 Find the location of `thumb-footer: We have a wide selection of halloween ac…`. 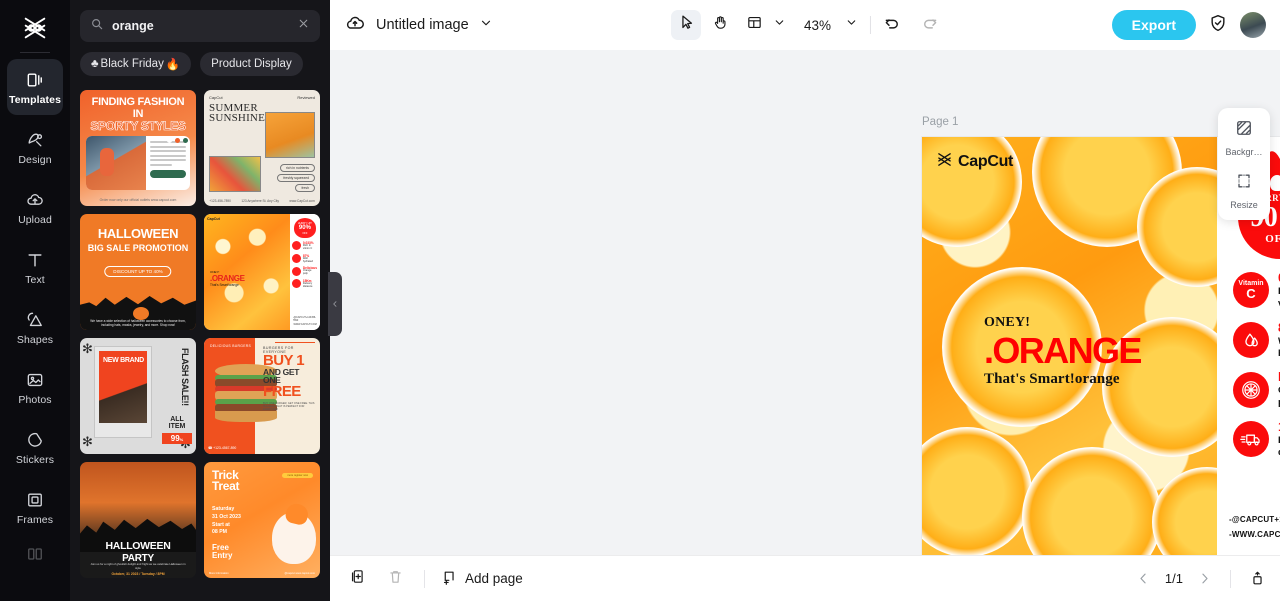

thumb-footer: We have a wide selection of halloween ac… is located at coordinates (138, 322).